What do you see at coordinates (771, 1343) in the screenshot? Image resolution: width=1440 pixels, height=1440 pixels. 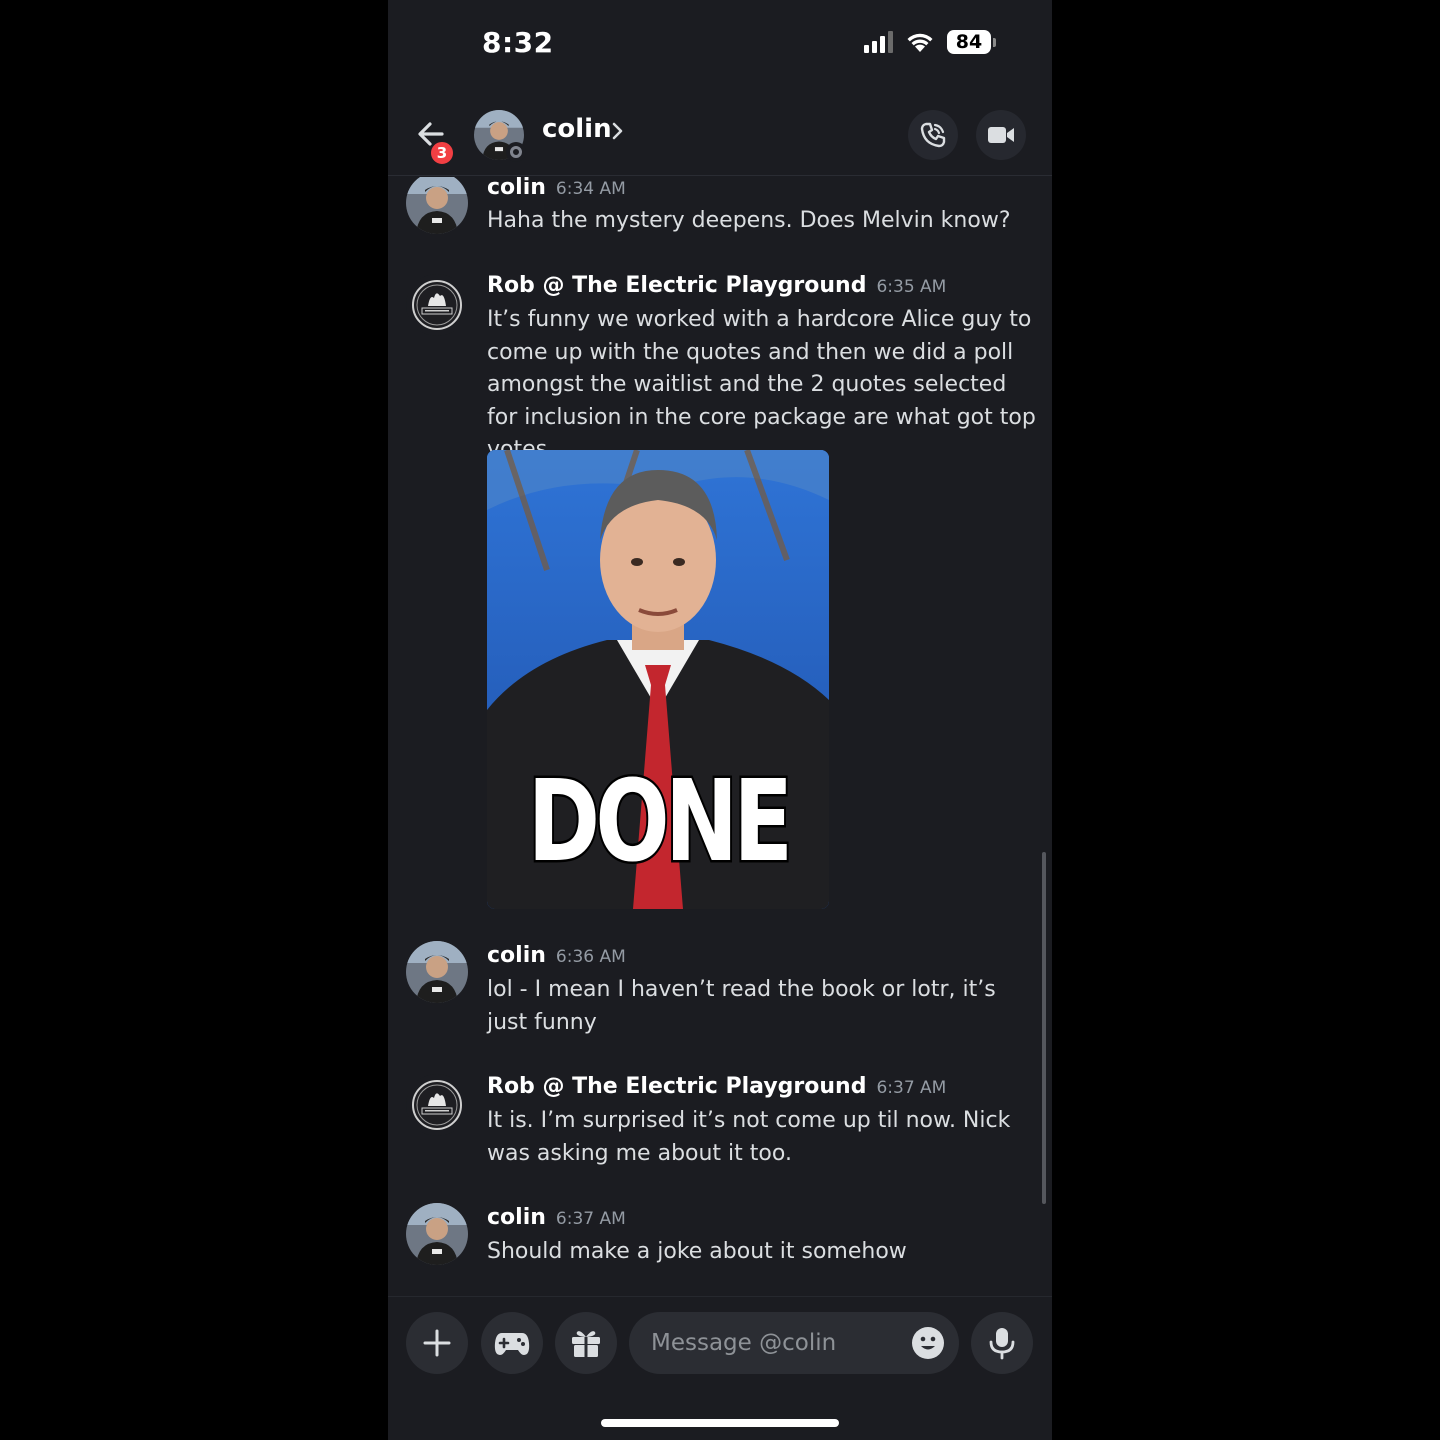 I see `message-input` at bounding box center [771, 1343].